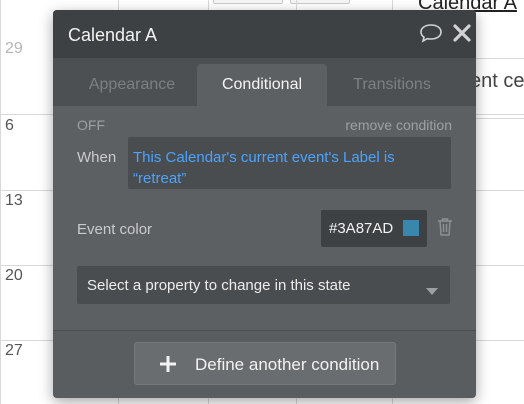  I want to click on define-another-condition-button: Define another condition, so click(265, 363).